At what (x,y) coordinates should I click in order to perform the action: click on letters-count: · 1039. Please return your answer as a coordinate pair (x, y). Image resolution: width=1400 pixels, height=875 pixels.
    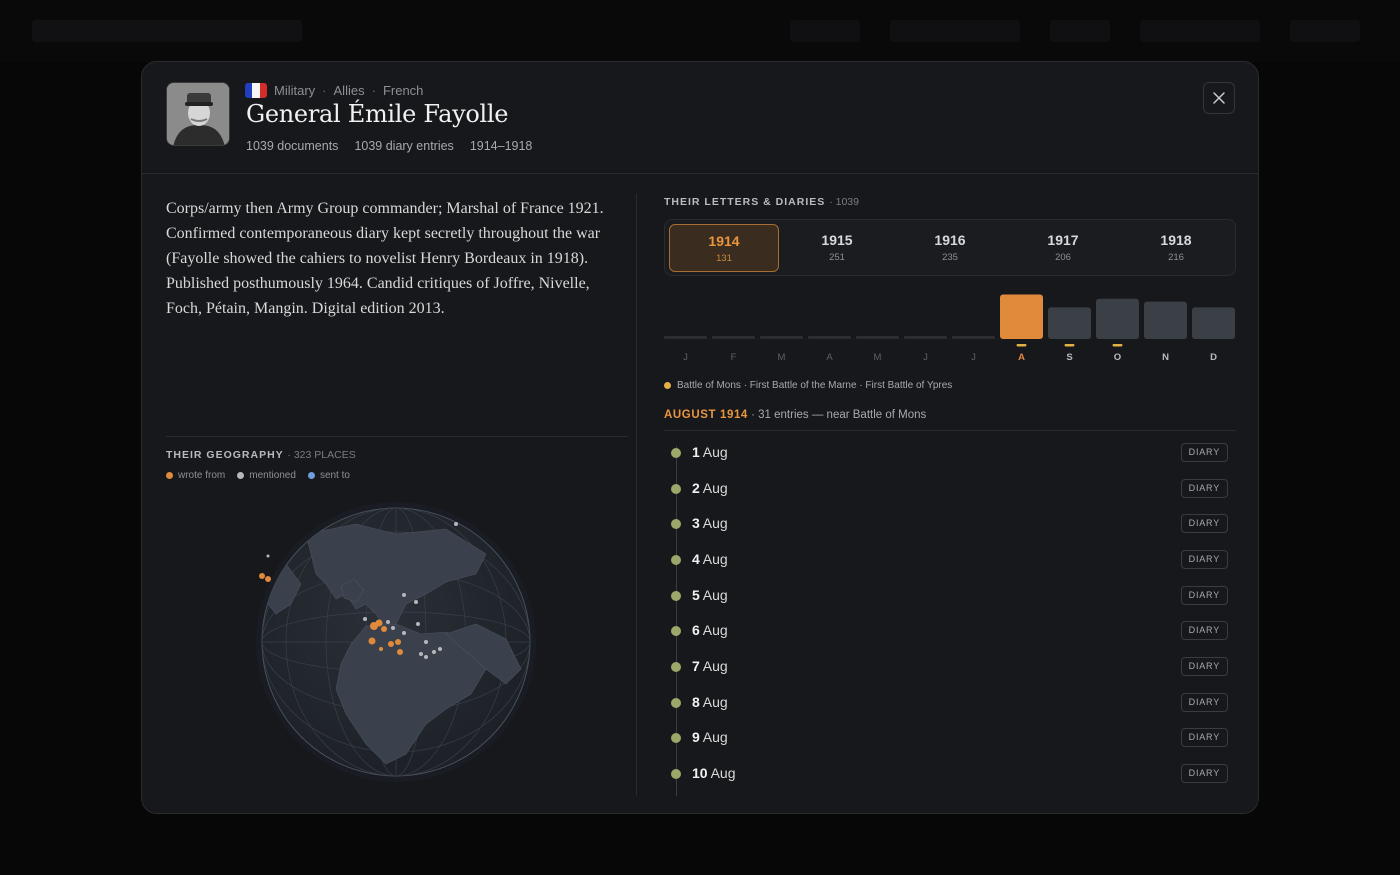
    Looking at the image, I should click on (844, 202).